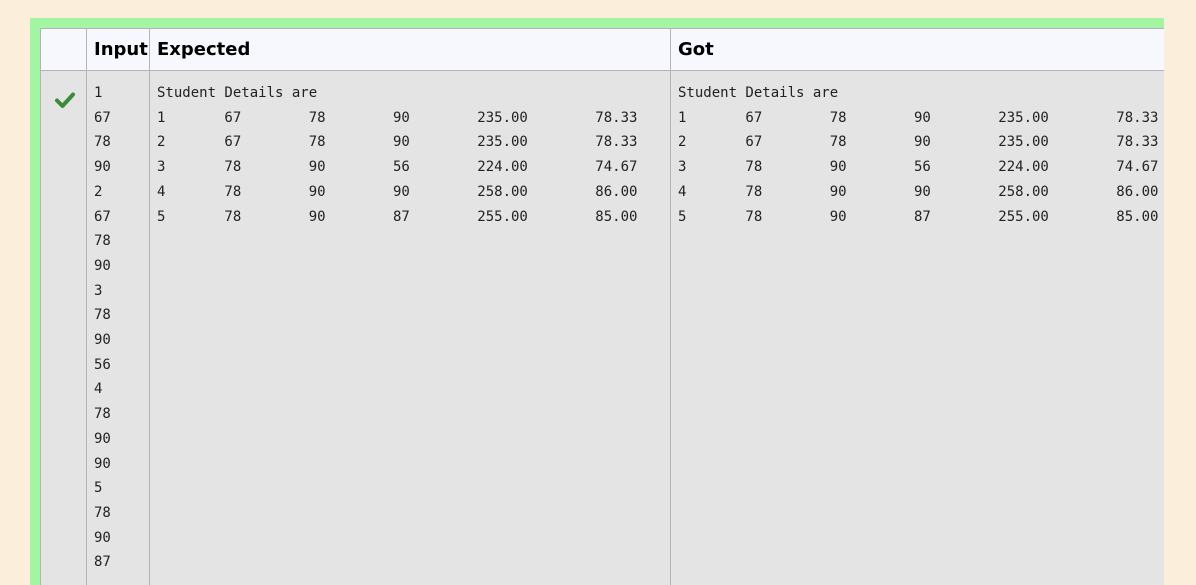 This screenshot has width=1196, height=585. I want to click on input-column-header: Input, so click(118, 49).